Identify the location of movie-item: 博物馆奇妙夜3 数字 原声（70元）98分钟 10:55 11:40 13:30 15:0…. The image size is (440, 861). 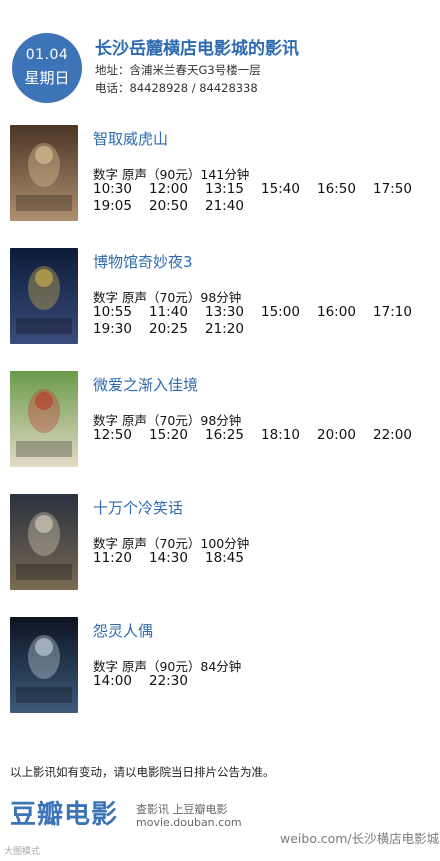
(220, 298).